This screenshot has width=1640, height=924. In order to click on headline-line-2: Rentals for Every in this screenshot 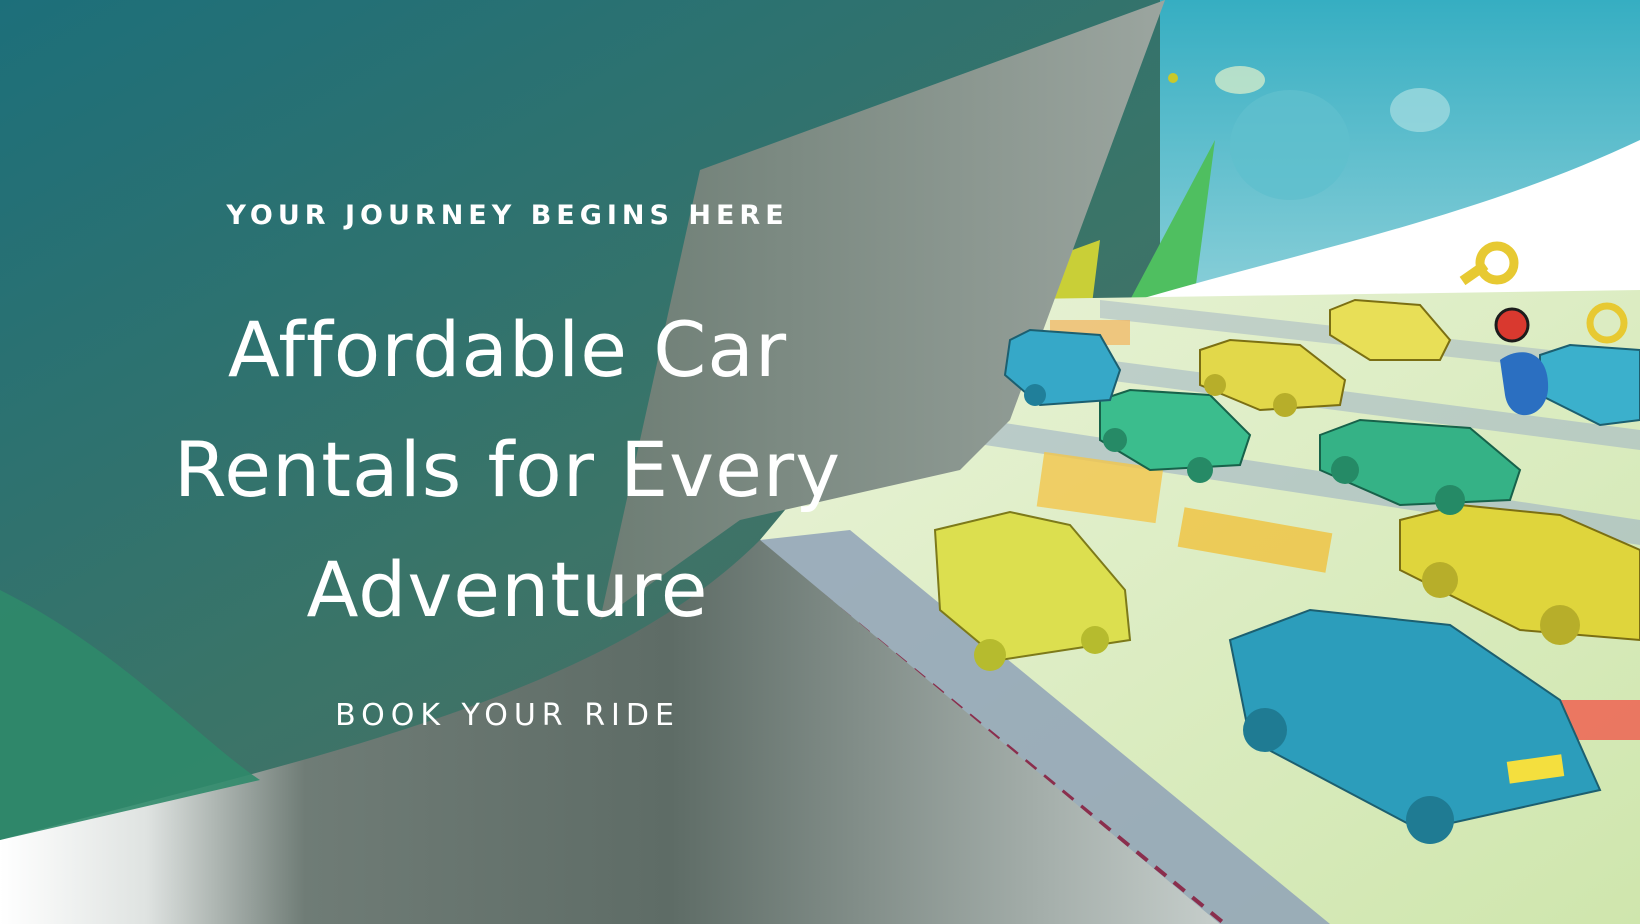, I will do `click(507, 469)`.